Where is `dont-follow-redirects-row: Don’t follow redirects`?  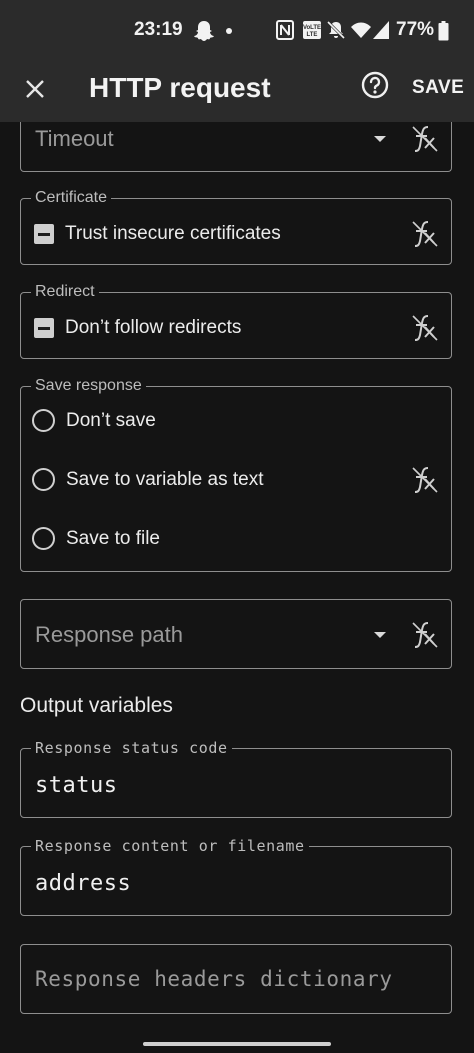 dont-follow-redirects-row: Don’t follow redirects is located at coordinates (137, 328).